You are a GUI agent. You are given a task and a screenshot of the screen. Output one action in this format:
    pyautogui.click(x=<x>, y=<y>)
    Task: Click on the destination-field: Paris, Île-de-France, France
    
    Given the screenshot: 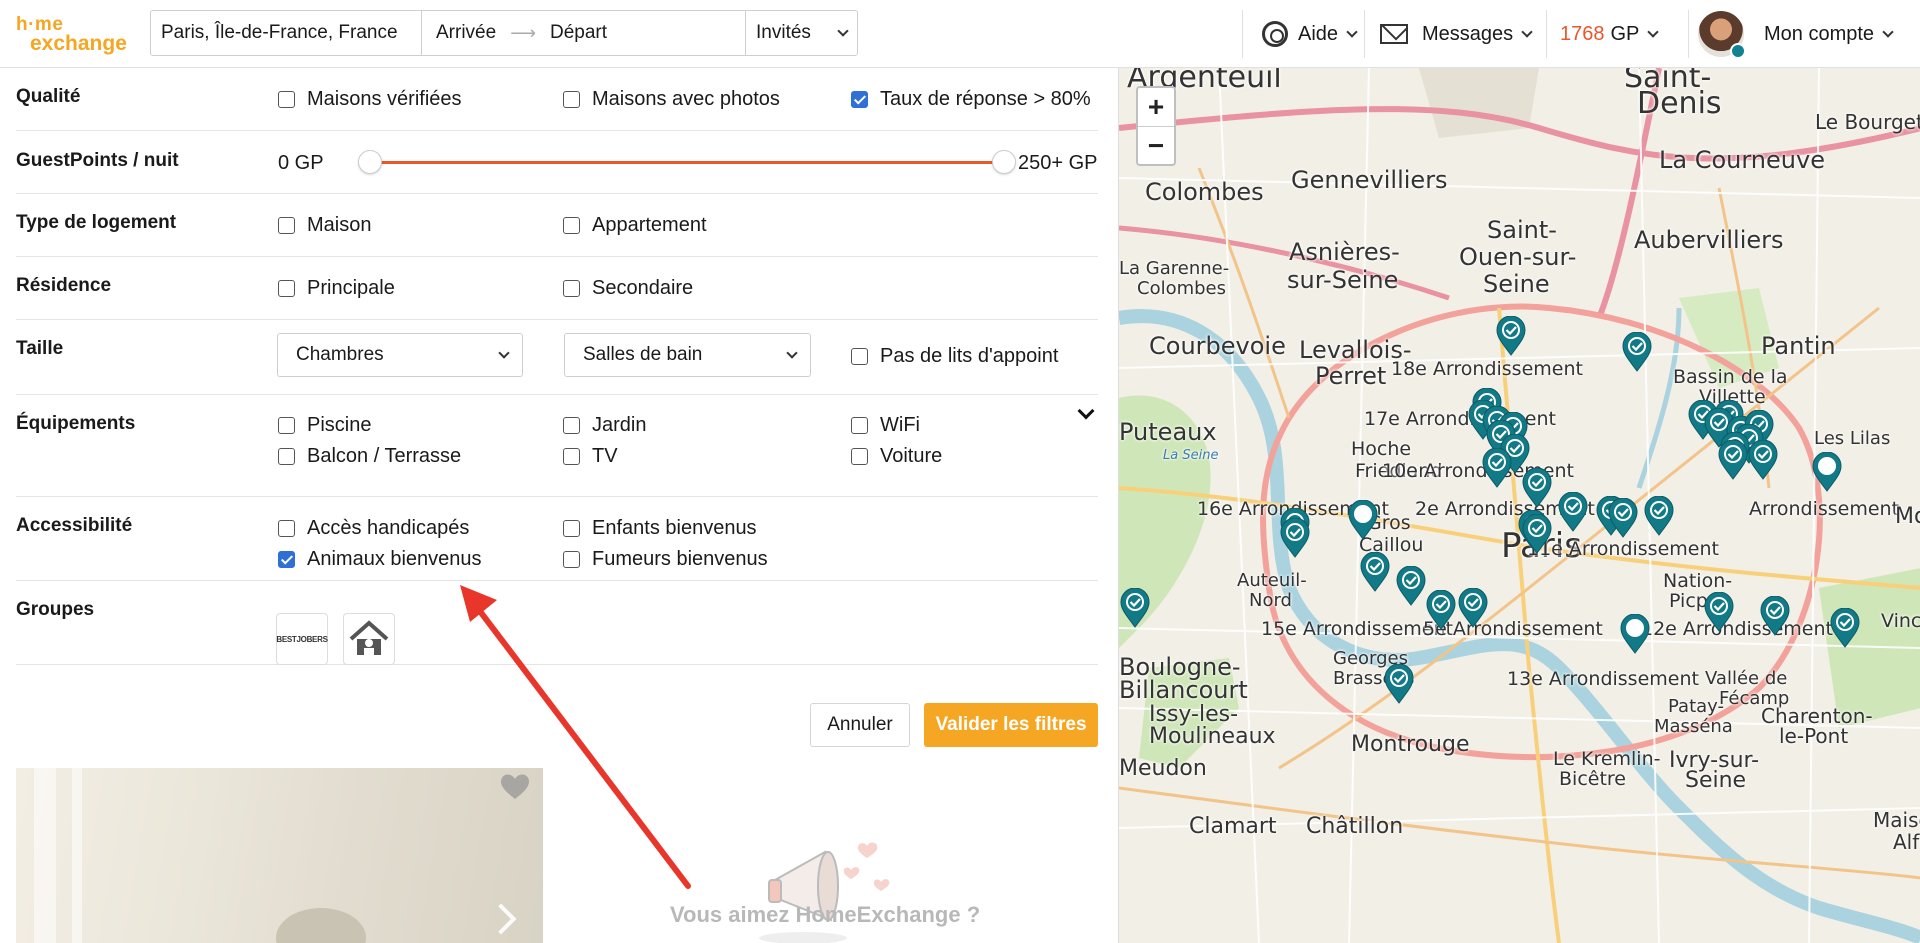 What is the action you would take?
    pyautogui.click(x=286, y=33)
    